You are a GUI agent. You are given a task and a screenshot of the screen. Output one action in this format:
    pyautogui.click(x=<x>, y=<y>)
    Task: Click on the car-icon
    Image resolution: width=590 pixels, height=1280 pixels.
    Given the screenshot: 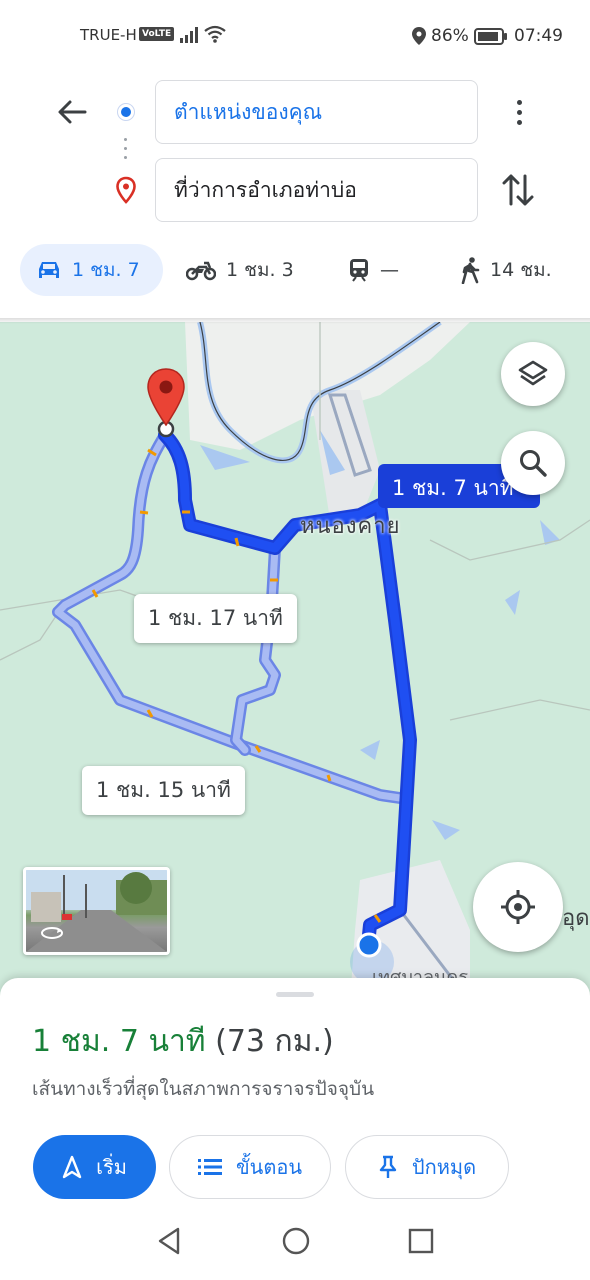 What is the action you would take?
    pyautogui.click(x=49, y=270)
    